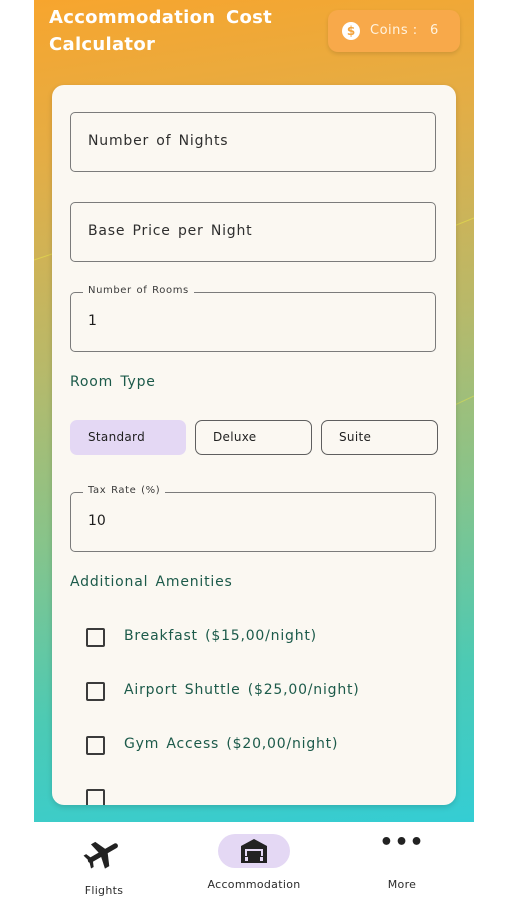 The height and width of the screenshot is (900, 506). I want to click on room-type-deluxe: Deluxe, so click(253, 437).